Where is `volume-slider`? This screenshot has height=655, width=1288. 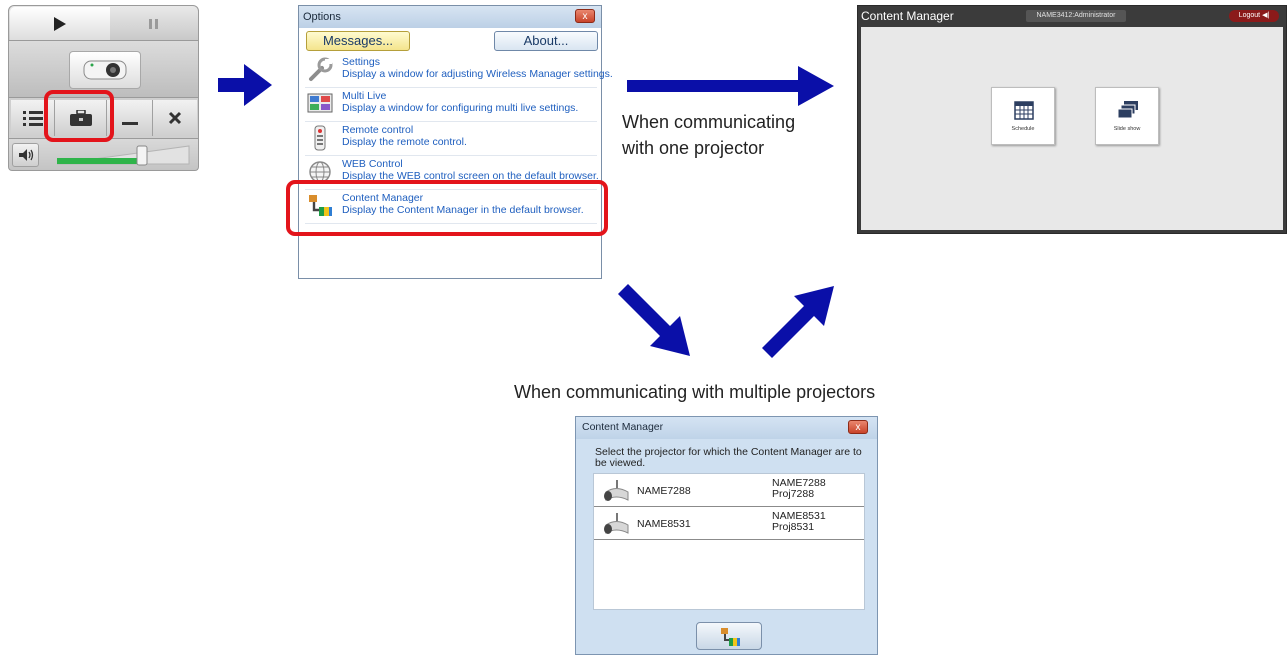 volume-slider is located at coordinates (123, 155).